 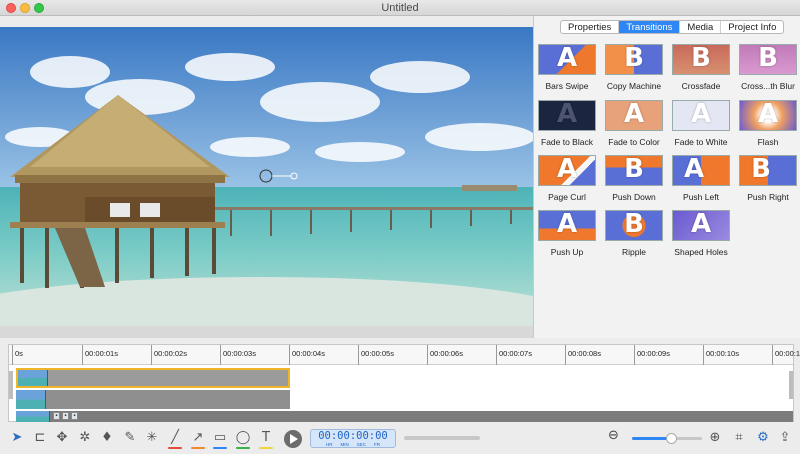 I want to click on effects-tool-icon: ✲, so click(x=85, y=438).